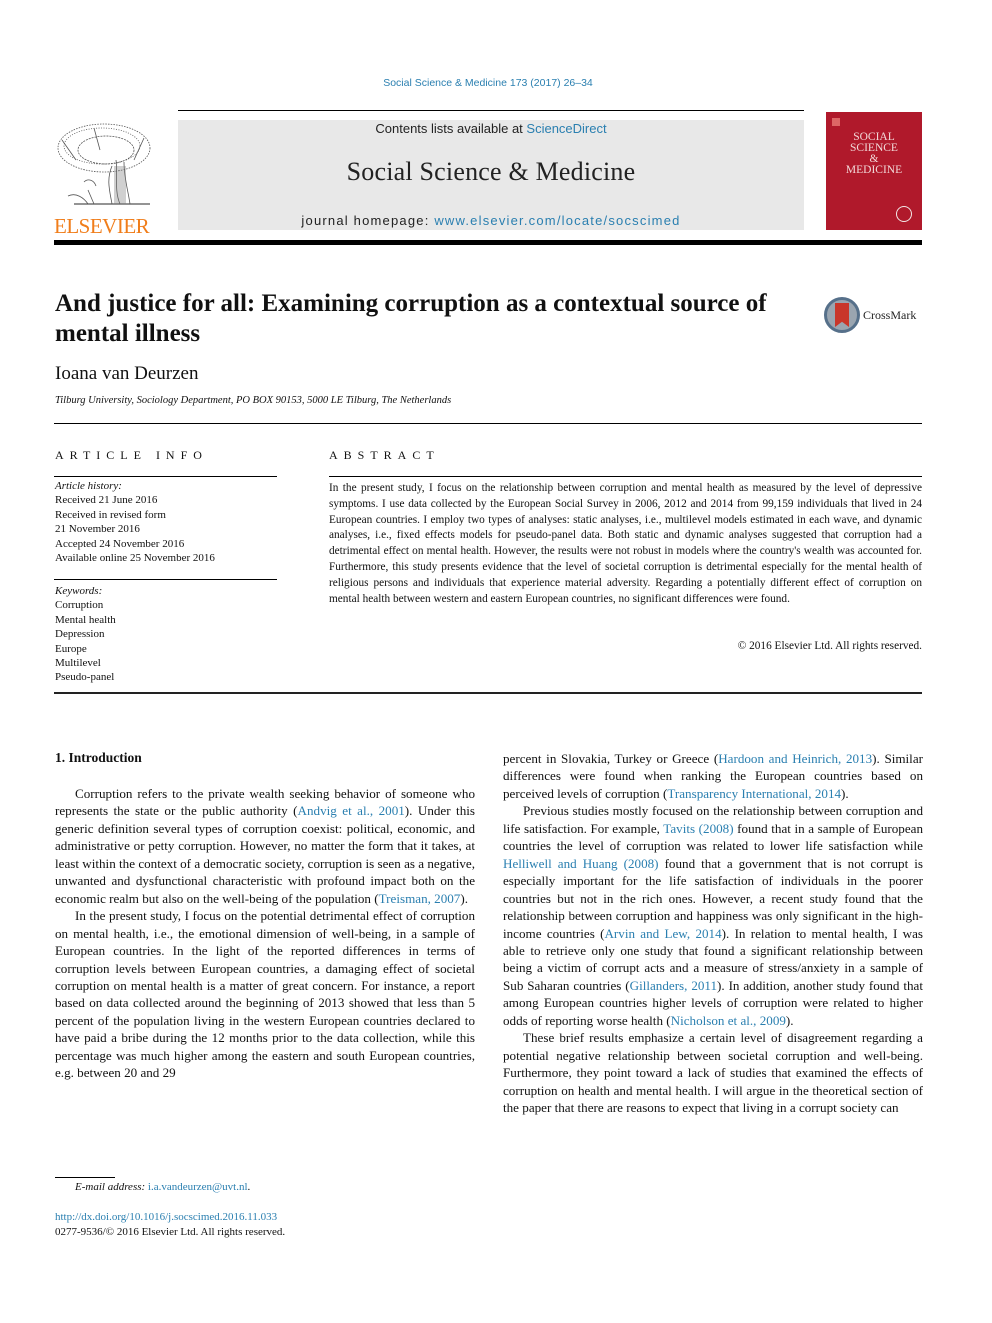 Image resolution: width=992 pixels, height=1323 pixels. I want to click on elsevier-logo: ELSEVIER, so click(105, 178).